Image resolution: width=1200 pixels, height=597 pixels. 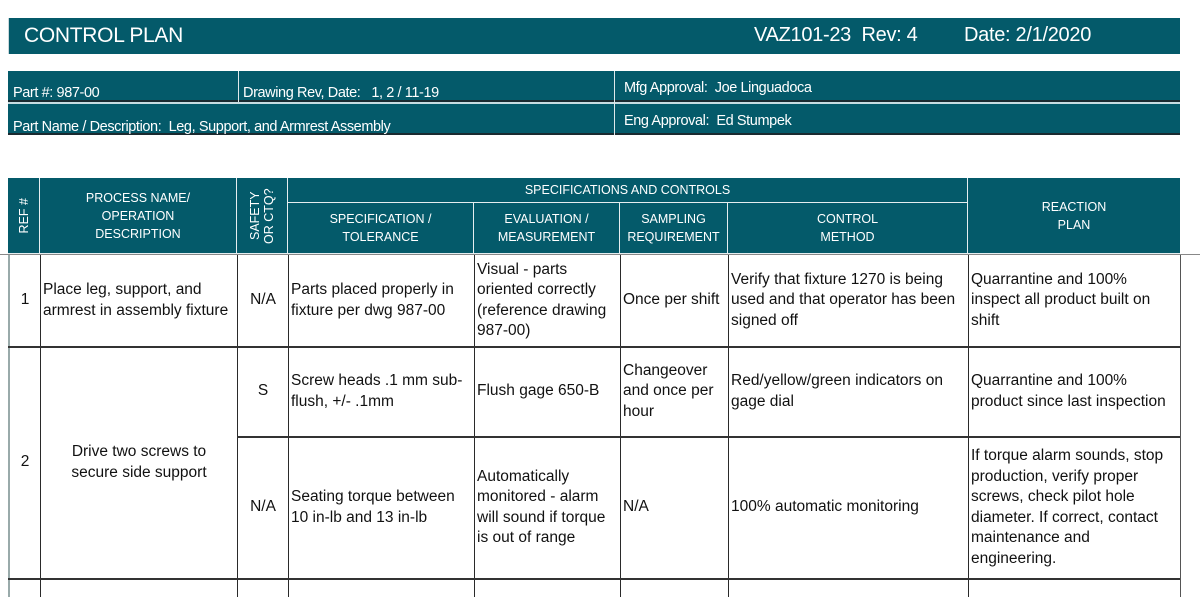 I want to click on header-evaluation: EVALUATION / MEASUREMENT, so click(x=547, y=228).